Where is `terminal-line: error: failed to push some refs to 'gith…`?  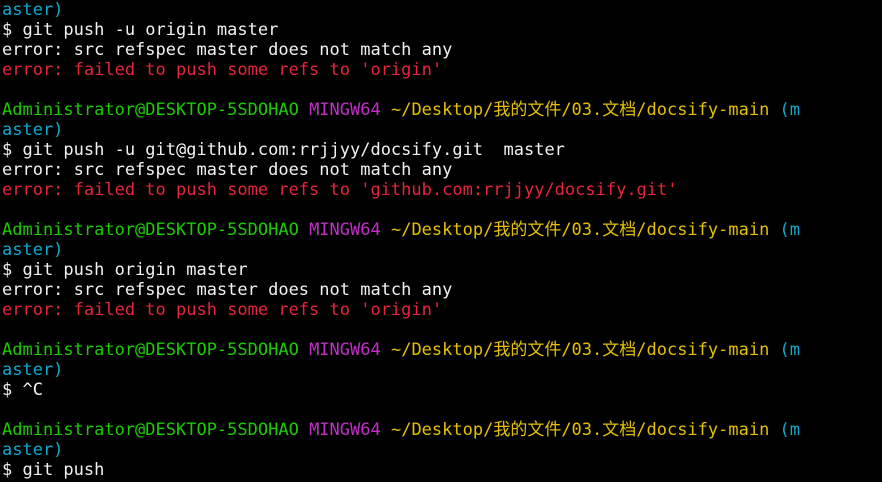 terminal-line: error: failed to push some refs to 'gith… is located at coordinates (442, 190).